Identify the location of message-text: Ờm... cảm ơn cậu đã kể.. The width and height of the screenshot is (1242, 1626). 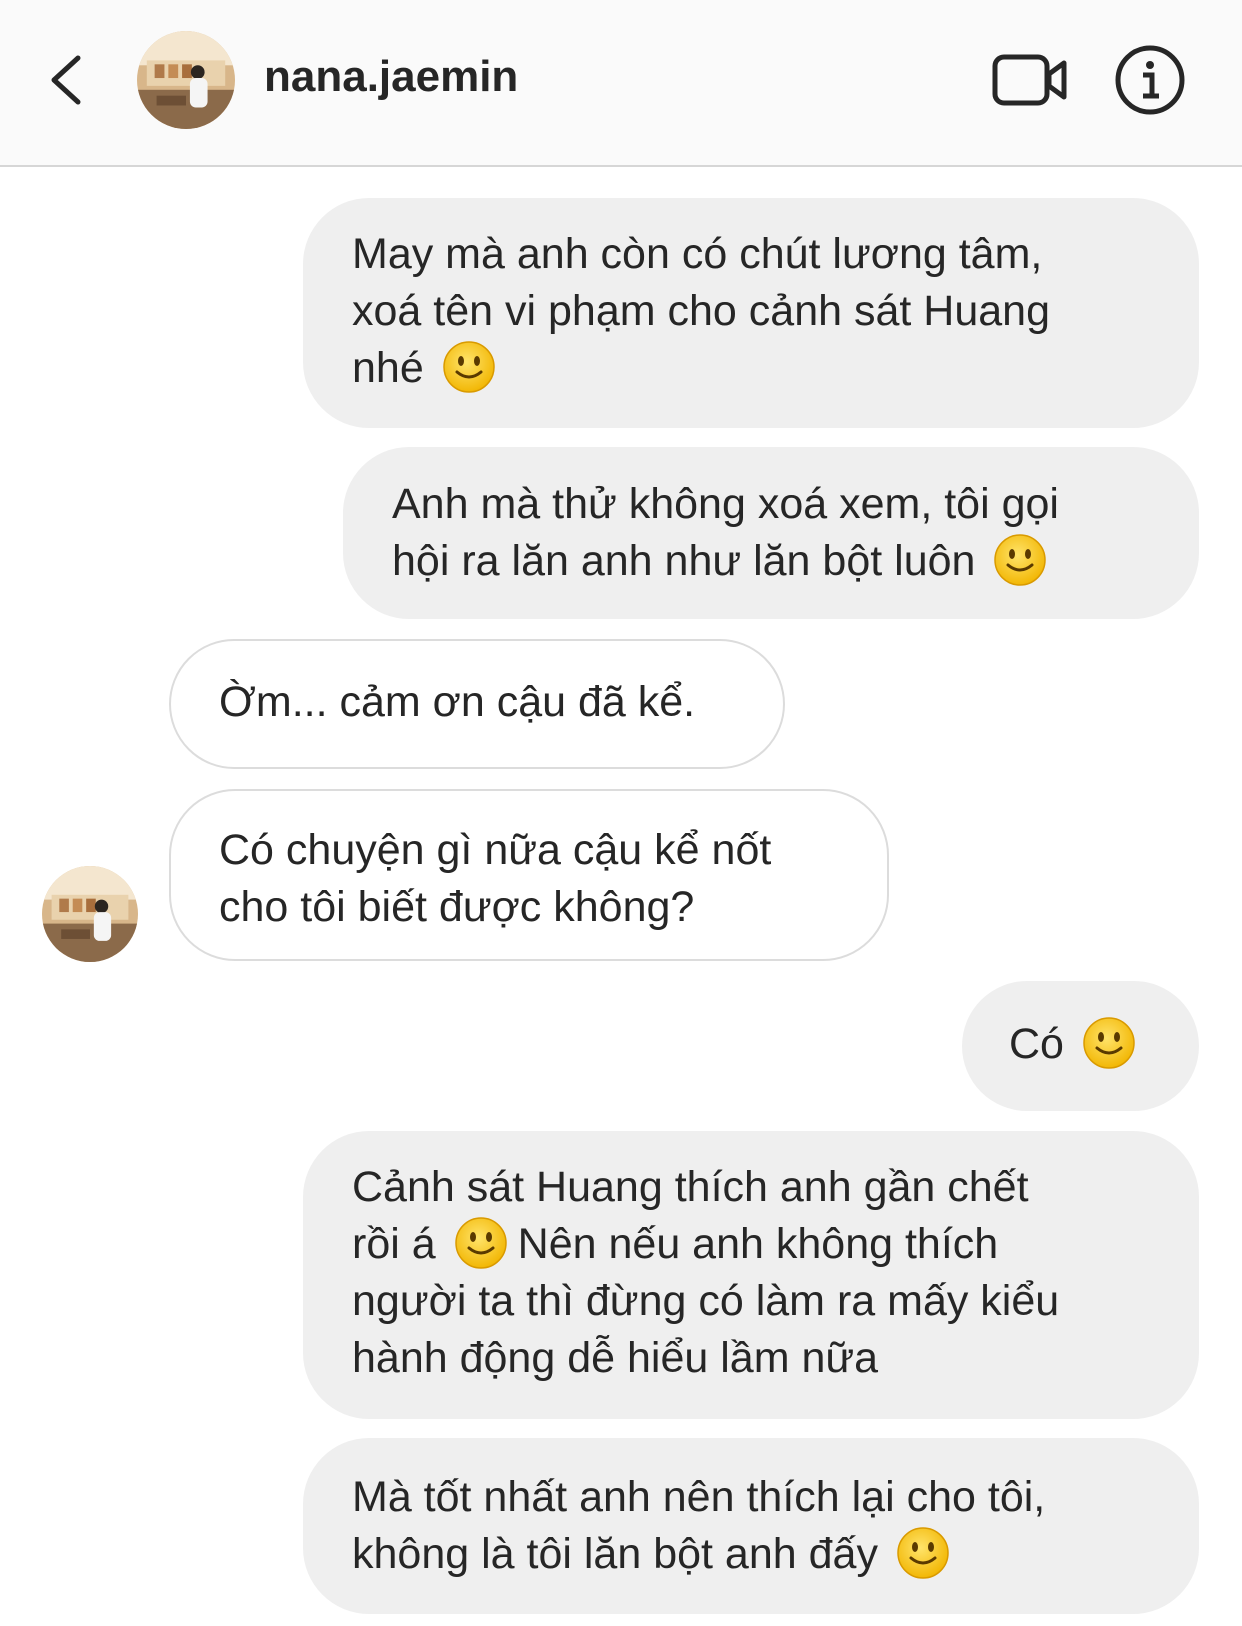
(457, 702).